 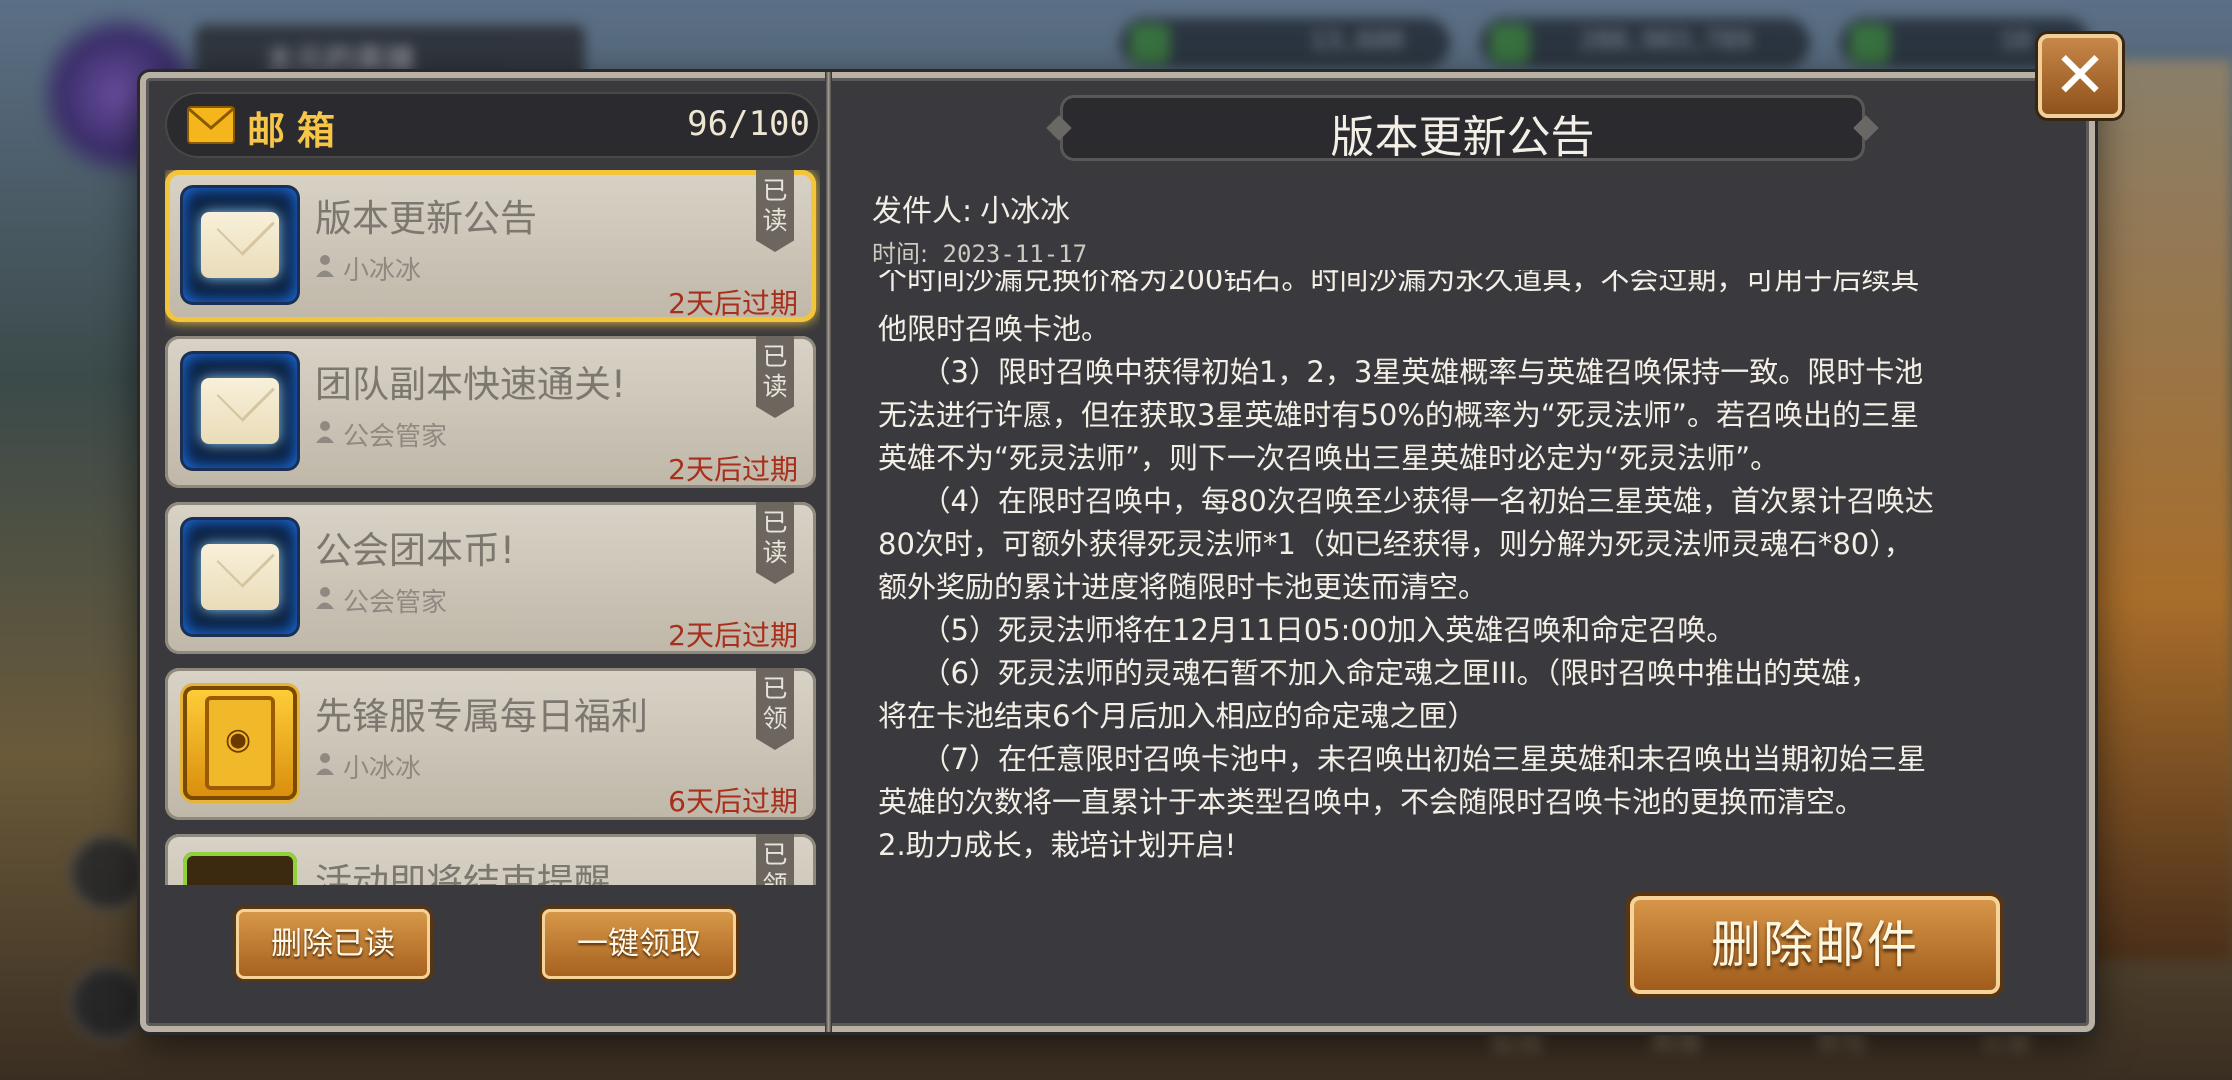 I want to click on mail-body-line: 额外奖励的累计进度将随限时卡池更迭而清空。, so click(x=1183, y=587).